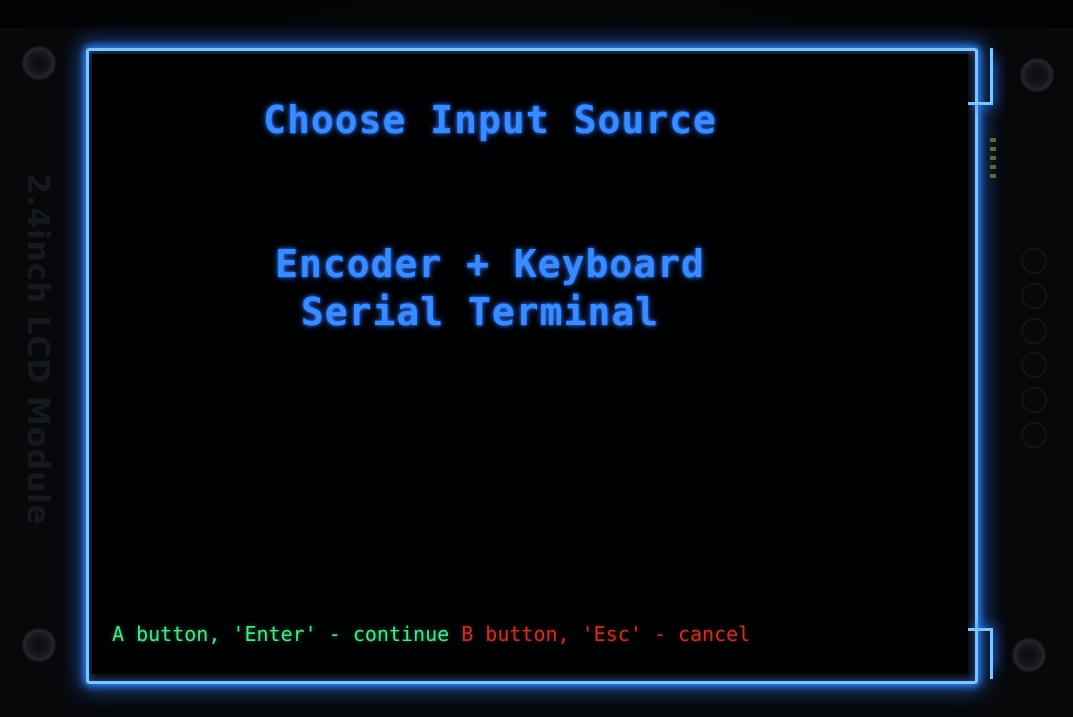  Describe the element at coordinates (993, 158) in the screenshot. I see `flex-cable-marks` at that location.